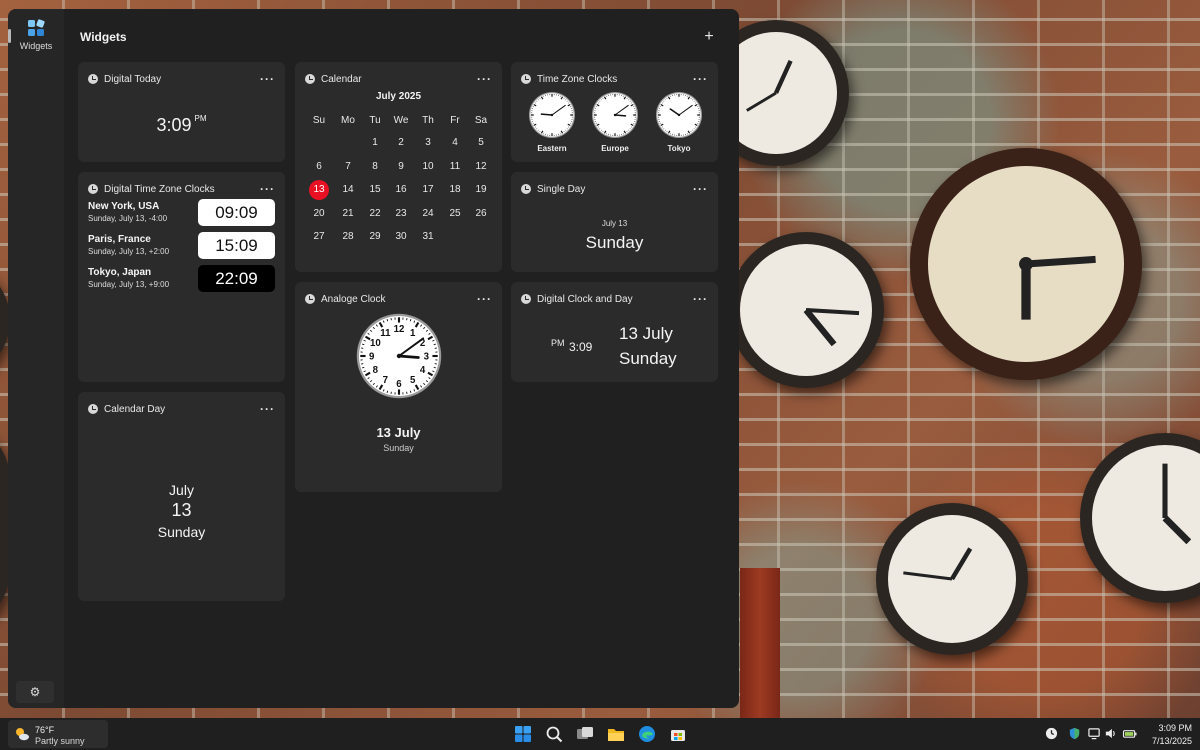 This screenshot has height=750, width=1200. Describe the element at coordinates (319, 166) in the screenshot. I see `calendar-day: 6` at that location.